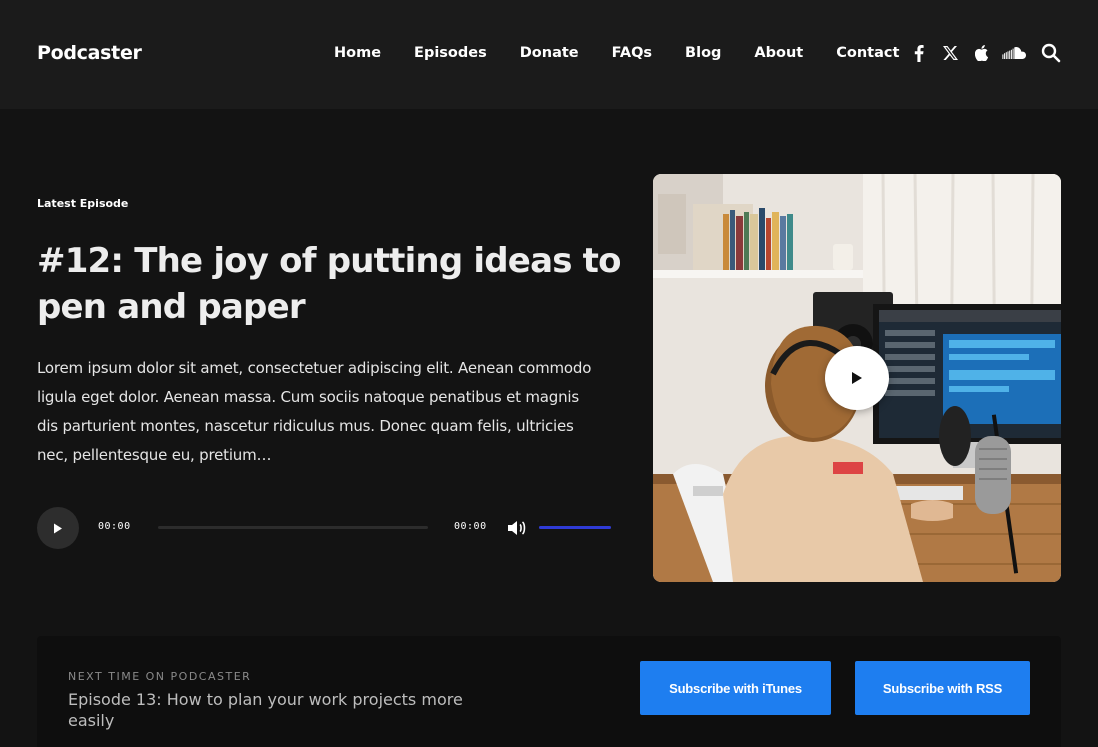 This screenshot has width=1098, height=747. Describe the element at coordinates (981, 53) in the screenshot. I see `apple-icon` at that location.